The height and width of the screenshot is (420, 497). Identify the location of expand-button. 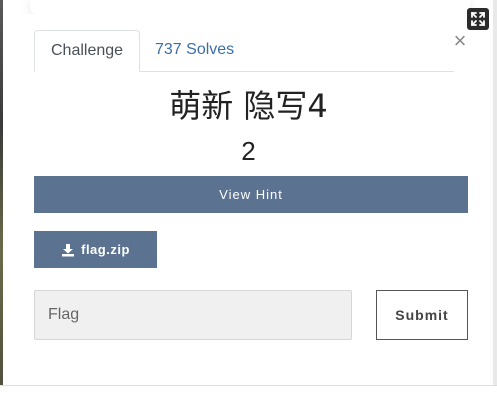
(478, 19).